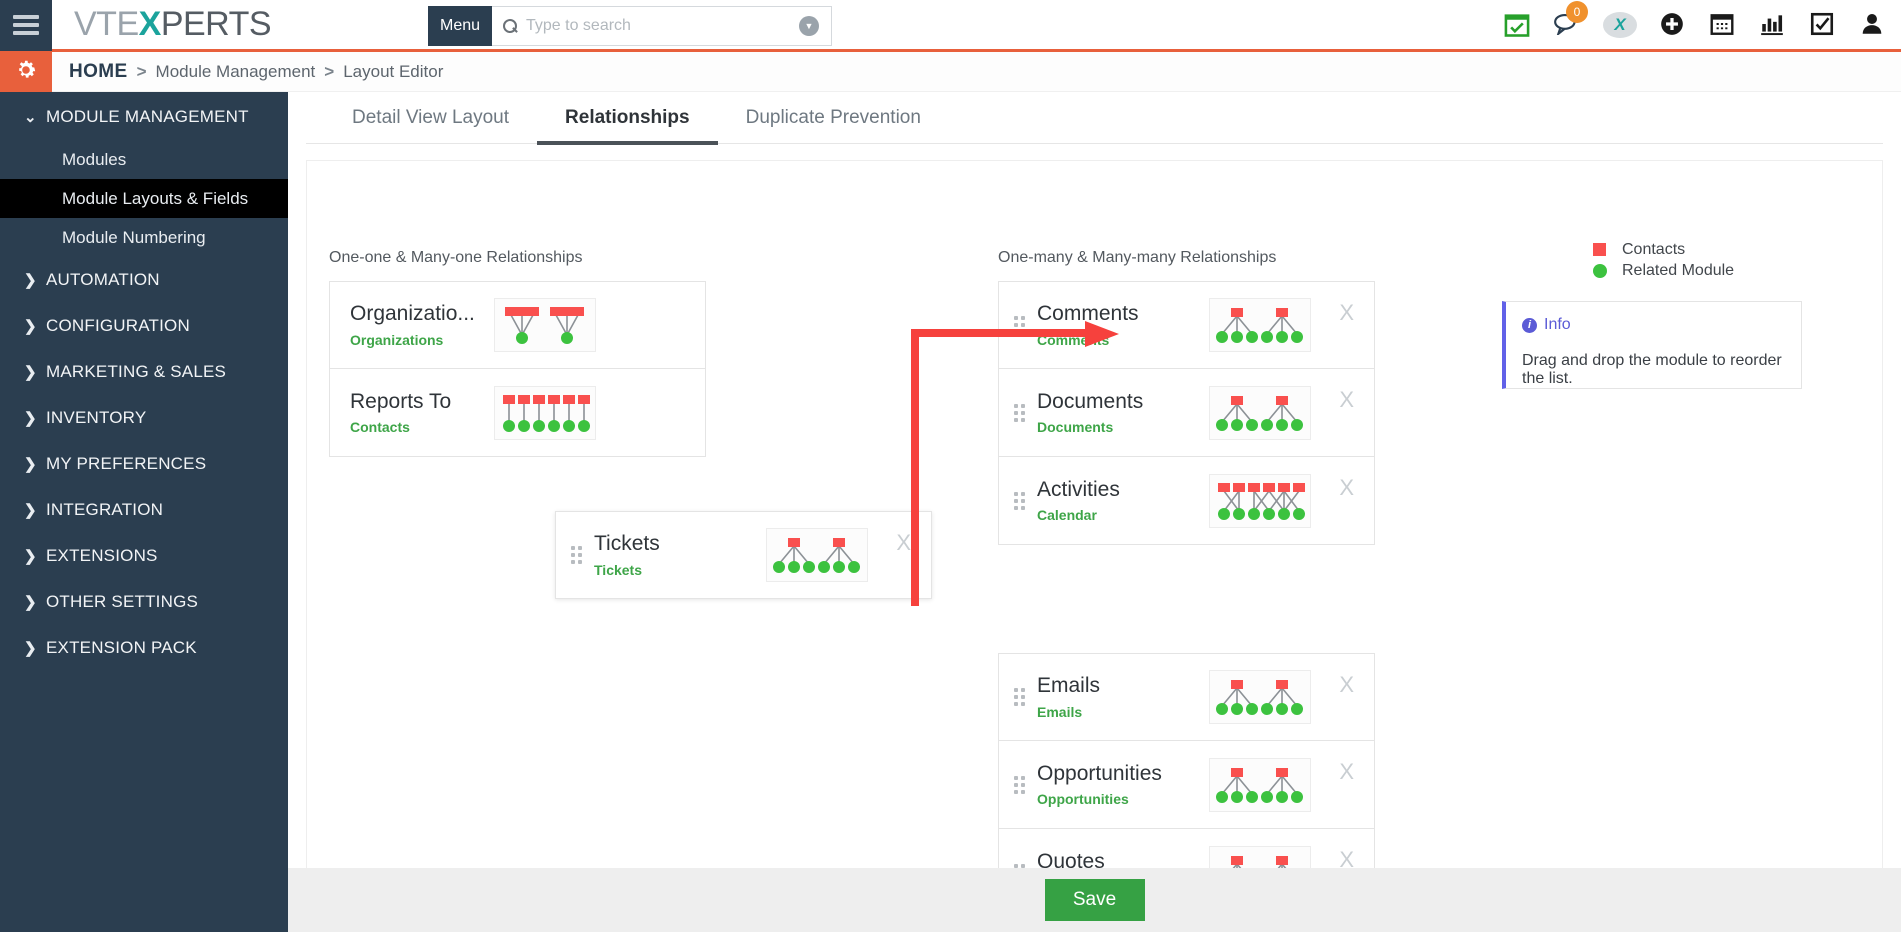  I want to click on card-labels: Opportunities Opportunities, so click(1119, 784).